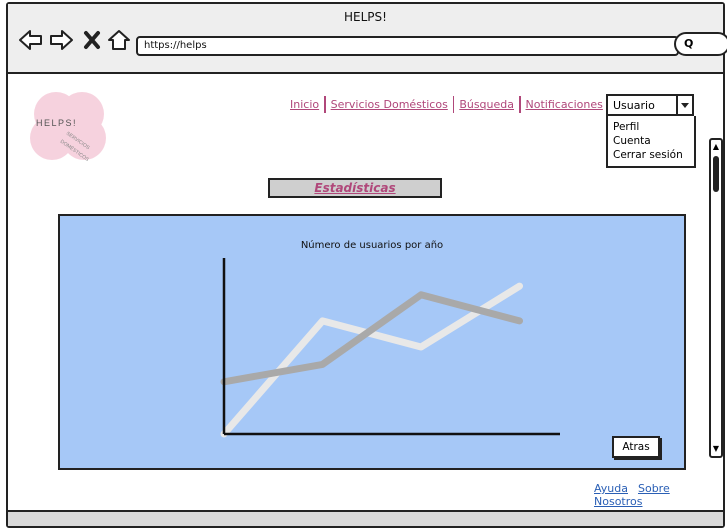 The height and width of the screenshot is (530, 727). I want to click on search-button: Q, so click(700, 44).